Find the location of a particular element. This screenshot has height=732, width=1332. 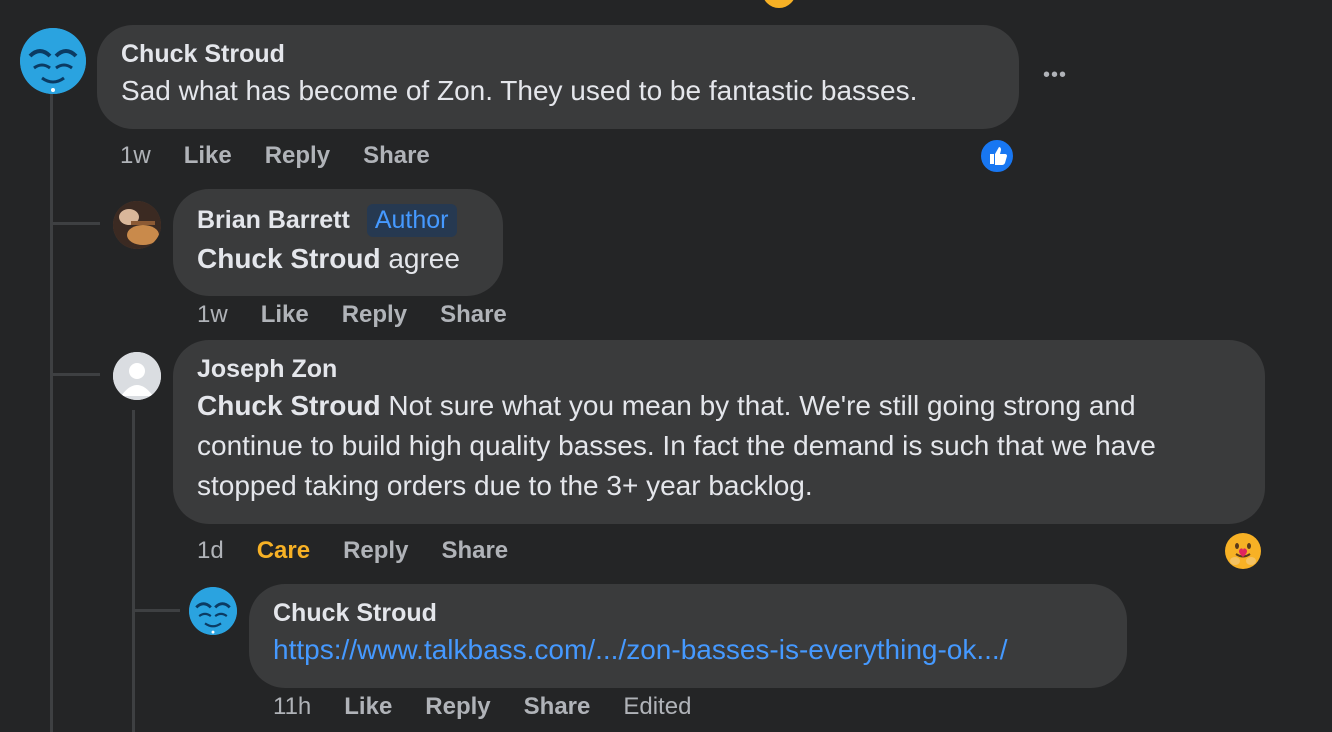

thumbs-up-icon is located at coordinates (998, 156).